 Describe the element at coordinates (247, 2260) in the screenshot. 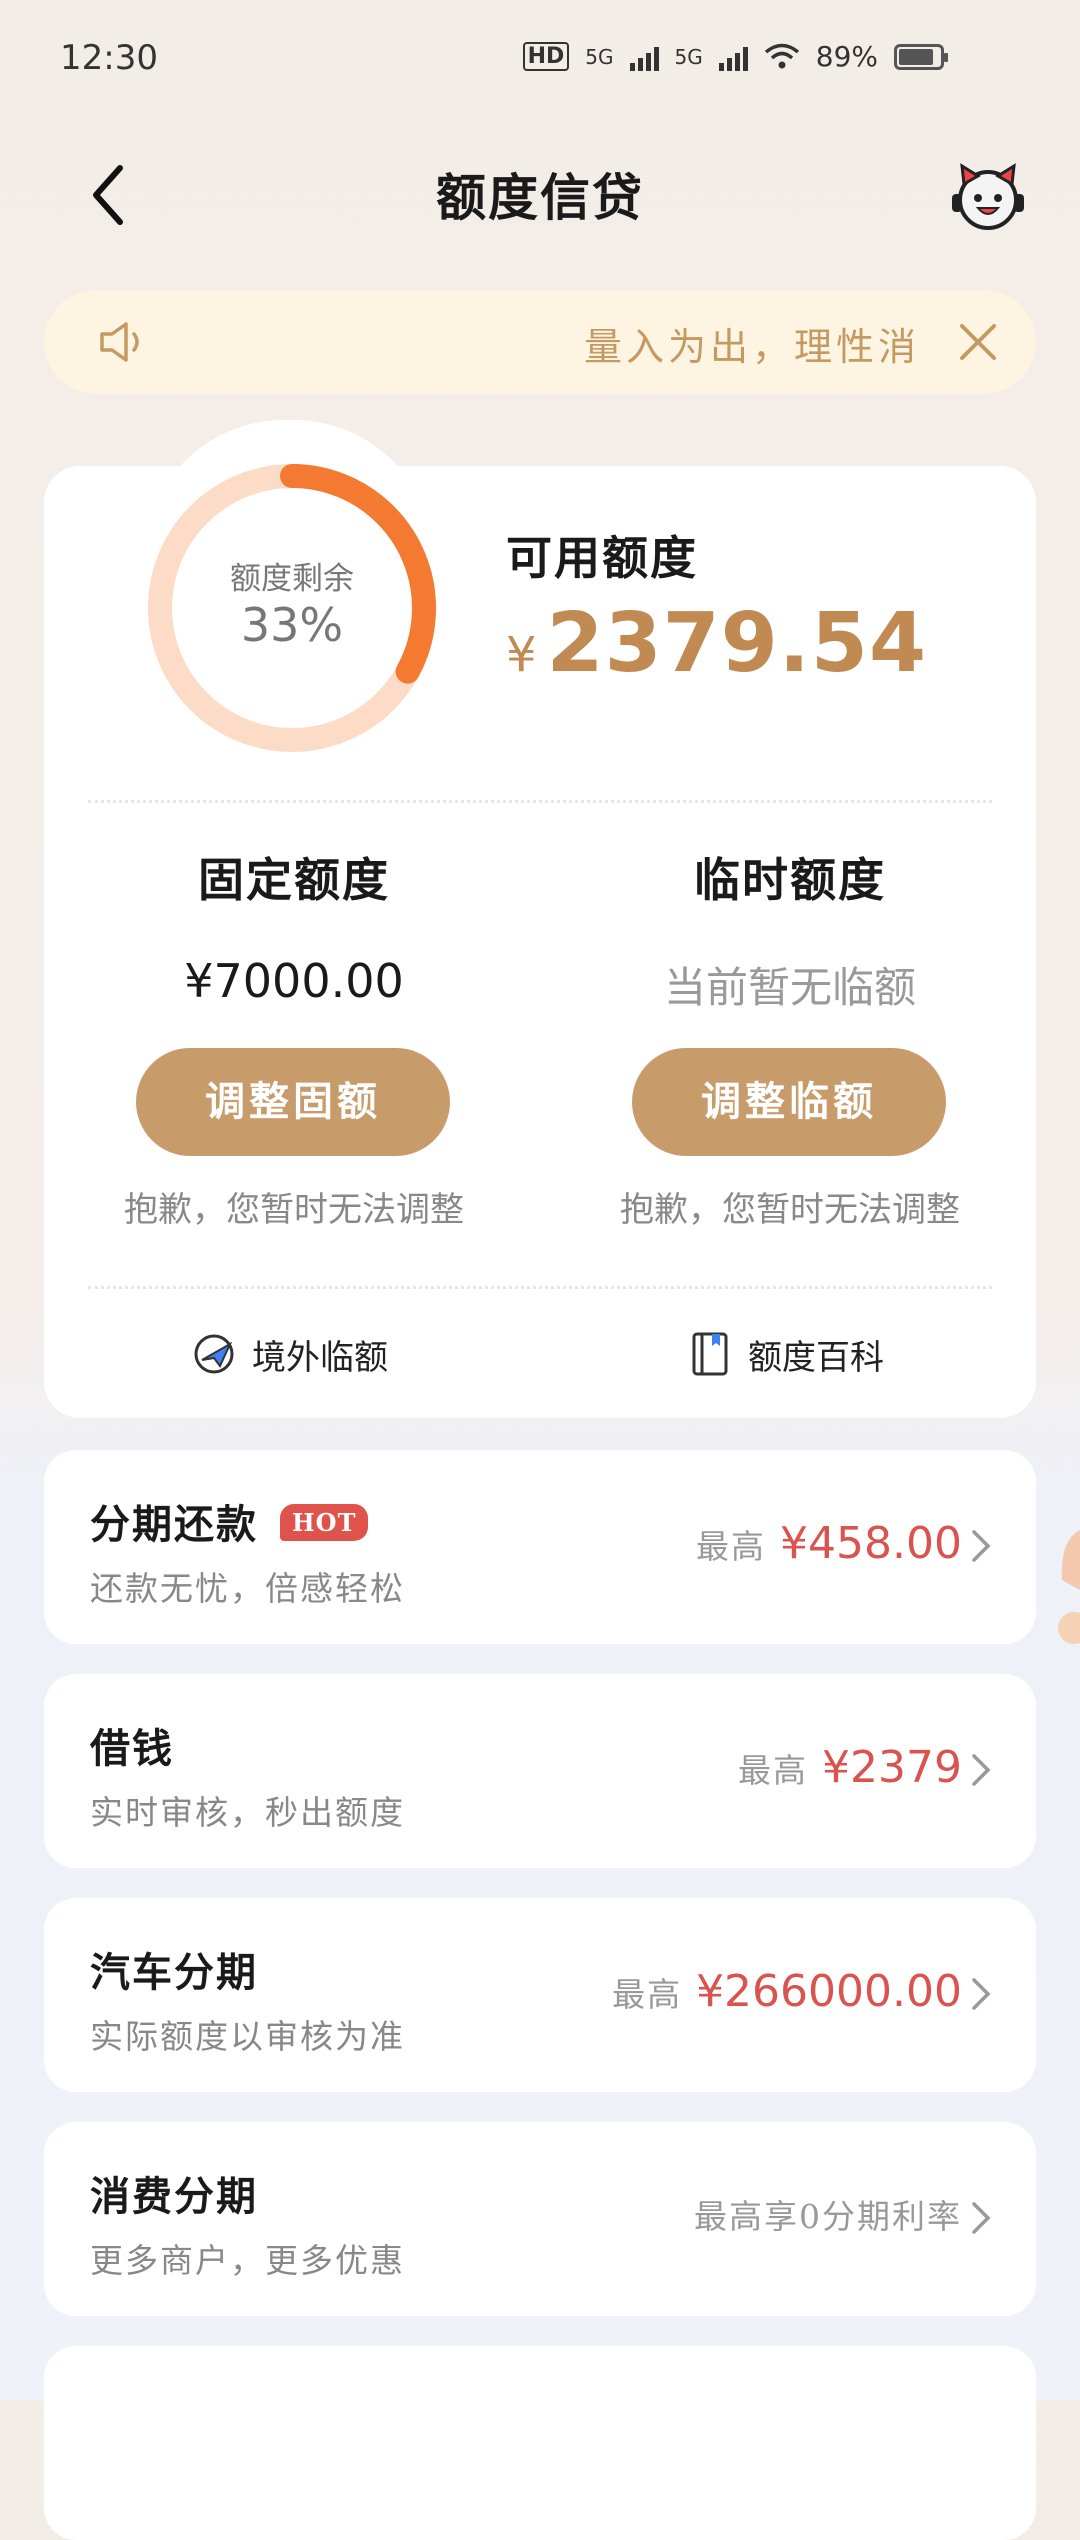

I see `list-item-desc: 更多商户，更多优惠` at that location.